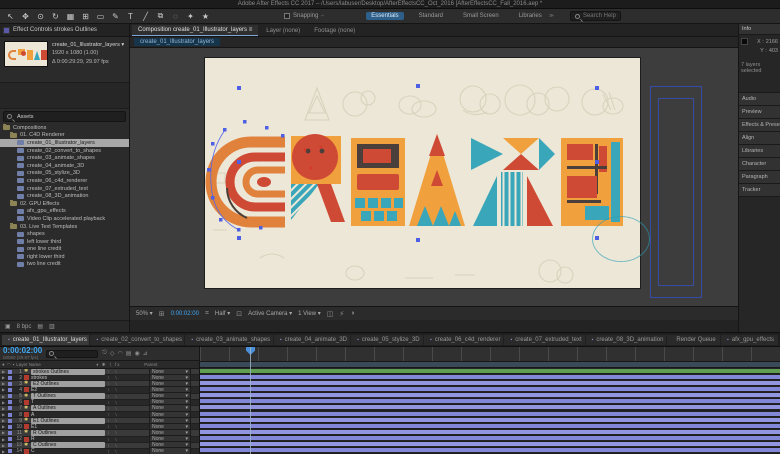 This screenshot has height=454, width=780. Describe the element at coordinates (150, 364) in the screenshot. I see `parent-header: Parent` at that location.